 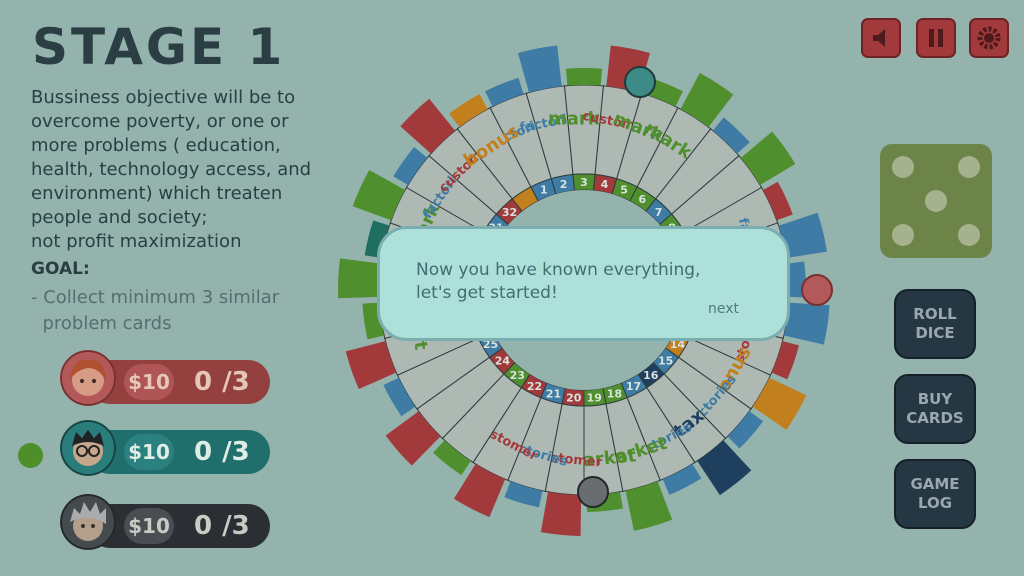 I want to click on gear-icon, so click(x=989, y=38).